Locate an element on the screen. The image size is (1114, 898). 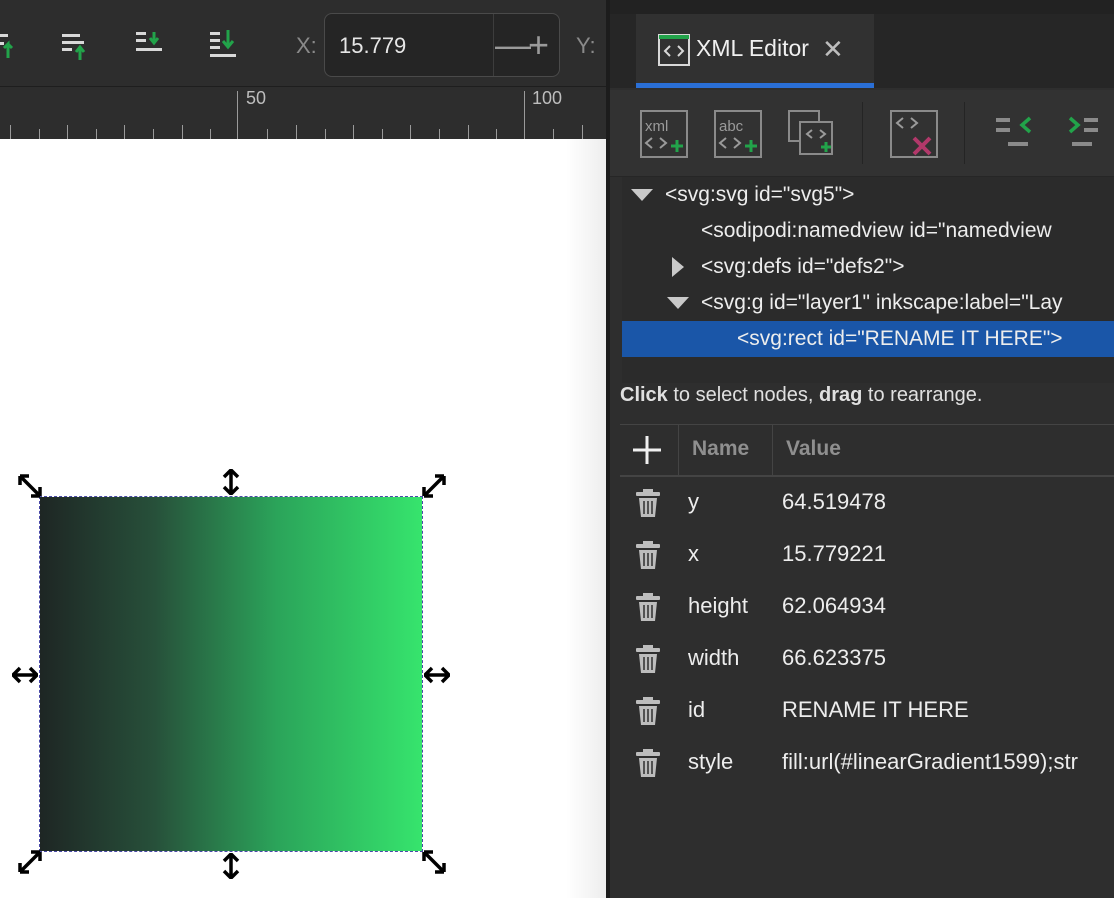
column-header-value: Value is located at coordinates (813, 449).